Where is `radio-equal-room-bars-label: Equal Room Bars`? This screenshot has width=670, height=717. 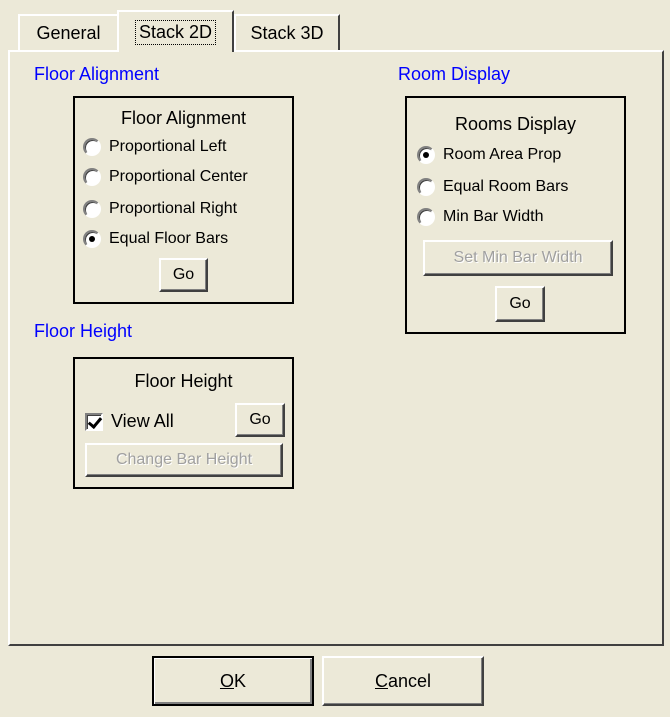
radio-equal-room-bars-label: Equal Room Bars is located at coordinates (506, 186).